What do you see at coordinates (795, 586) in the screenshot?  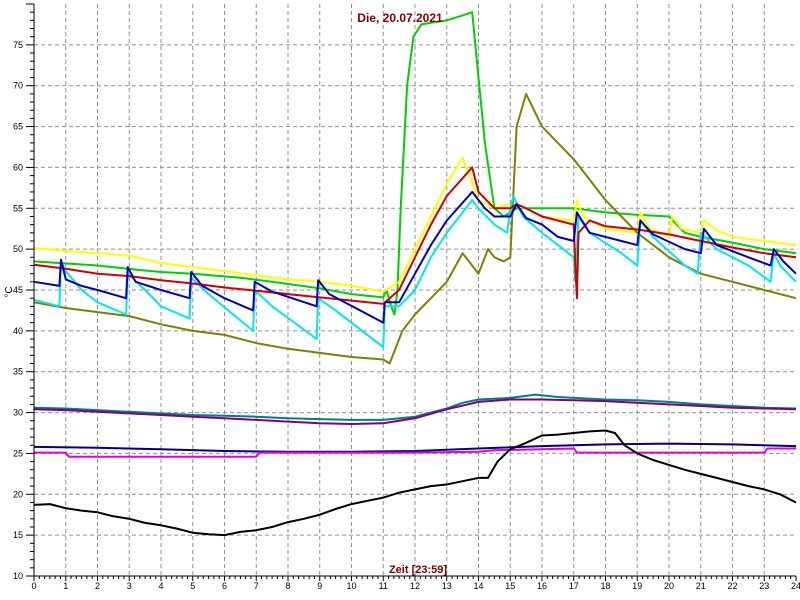 I see `x-tick-label: 24` at bounding box center [795, 586].